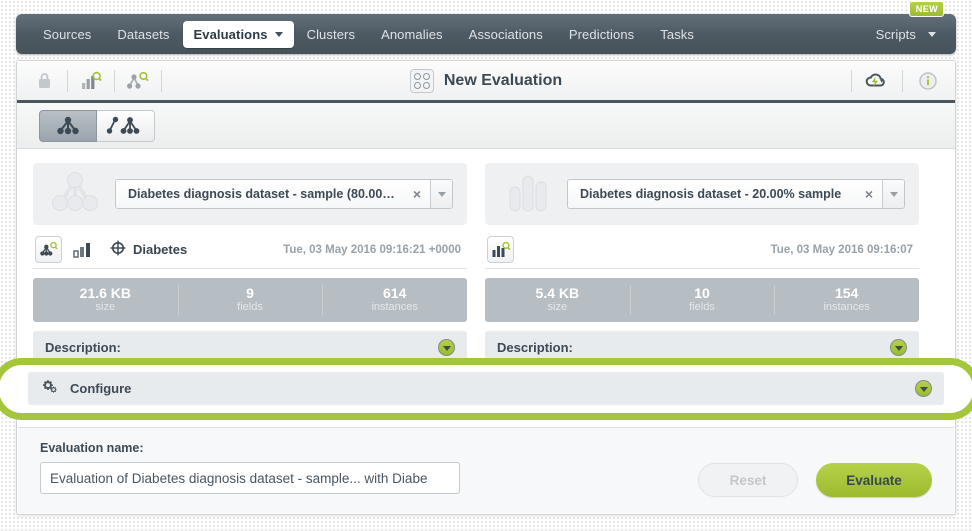  I want to click on model-select-arrow, so click(441, 194).